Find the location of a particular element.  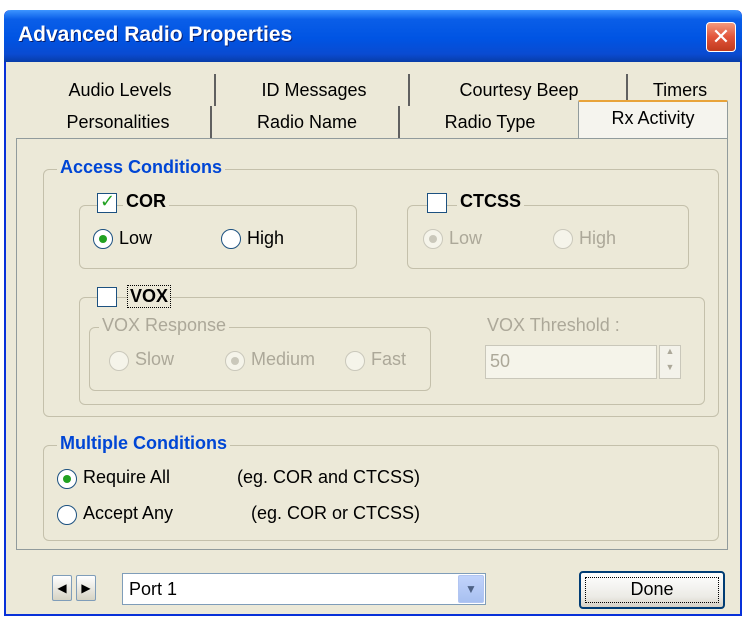

require-all-label: Require All is located at coordinates (127, 477).